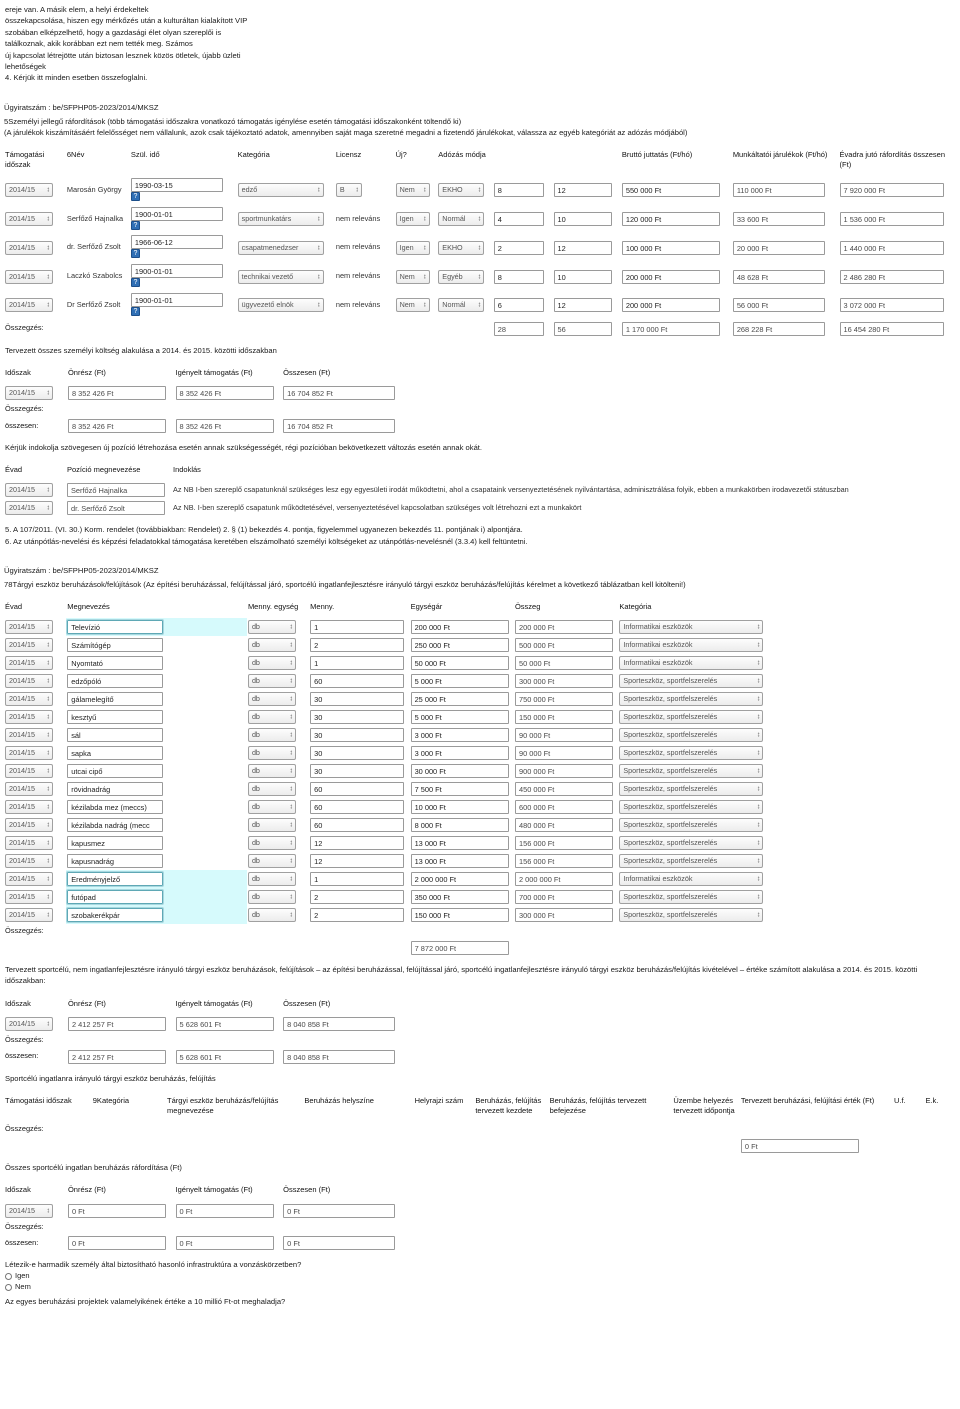 The image size is (960, 1409). Describe the element at coordinates (461, 247) in the screenshot. I see `tax-mode-select: EKHO` at that location.